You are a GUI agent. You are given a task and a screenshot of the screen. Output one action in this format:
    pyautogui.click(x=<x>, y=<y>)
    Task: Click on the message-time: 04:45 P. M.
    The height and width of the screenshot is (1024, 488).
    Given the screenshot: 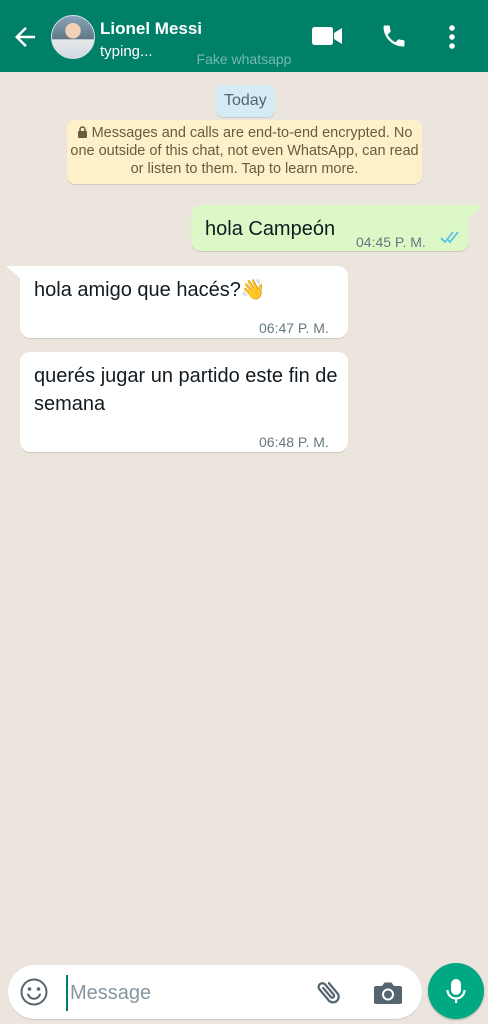 What is the action you would take?
    pyautogui.click(x=391, y=242)
    